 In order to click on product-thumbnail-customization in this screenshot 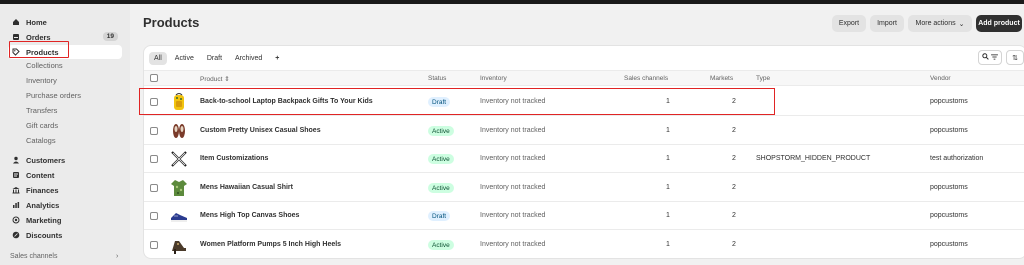, I will do `click(179, 159)`.